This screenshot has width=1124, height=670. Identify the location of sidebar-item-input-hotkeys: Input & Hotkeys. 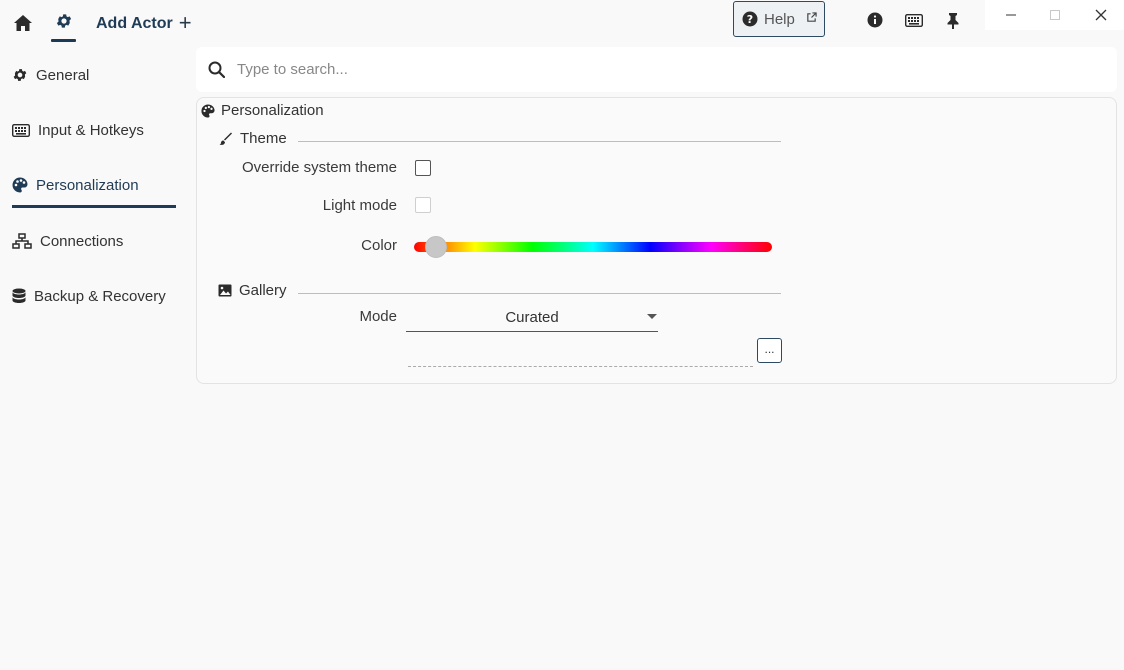
(77, 130).